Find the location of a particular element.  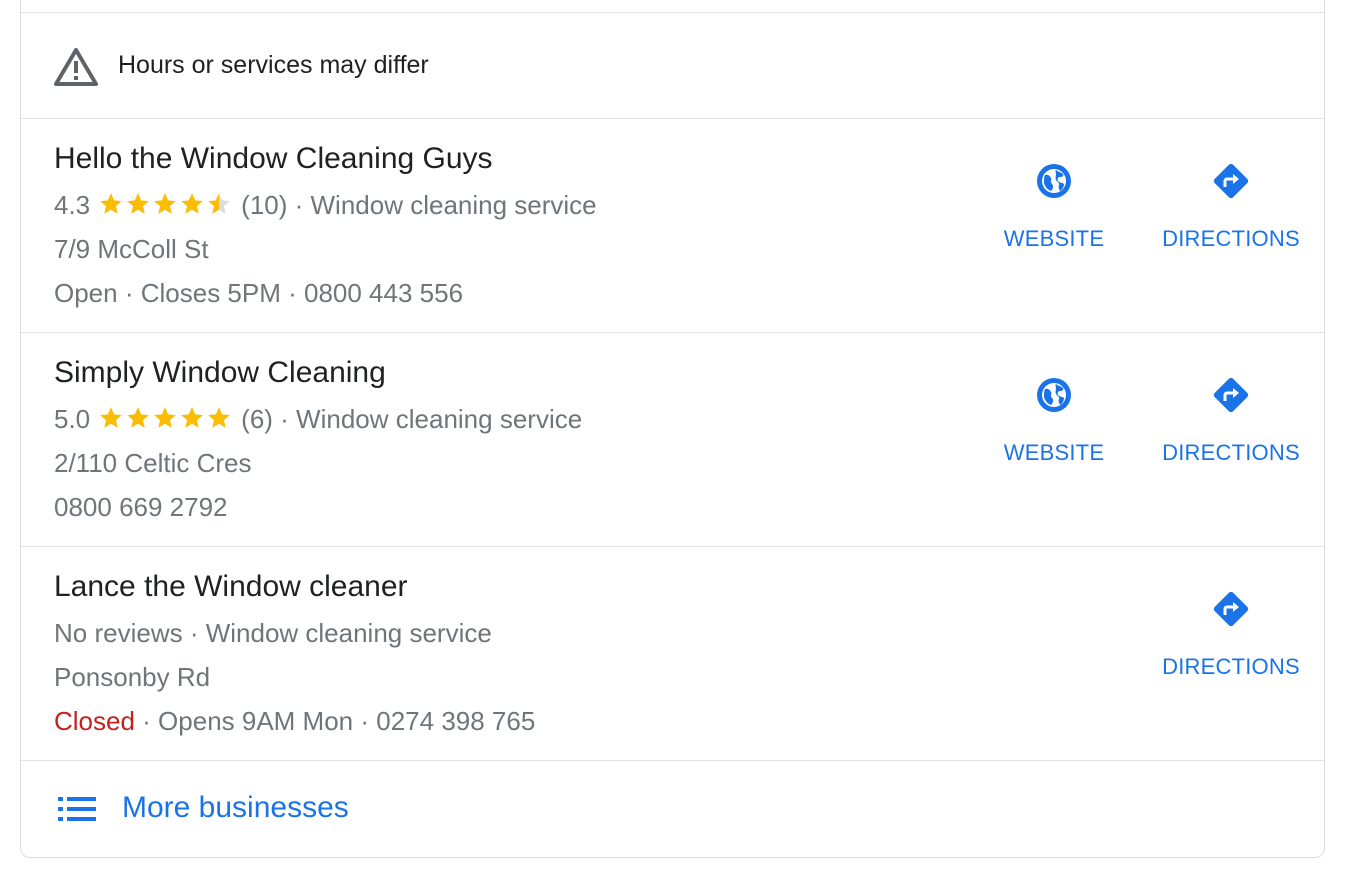

phone-number: 0800 443 556 is located at coordinates (383, 293).